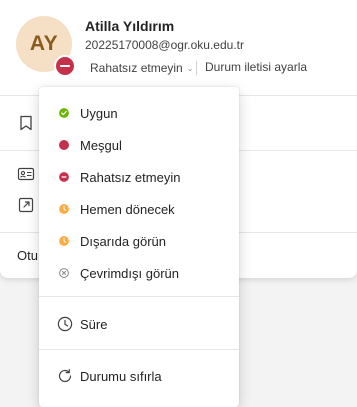 This screenshot has height=407, width=357. Describe the element at coordinates (101, 145) in the screenshot. I see `status-option-label: Meşgul` at that location.